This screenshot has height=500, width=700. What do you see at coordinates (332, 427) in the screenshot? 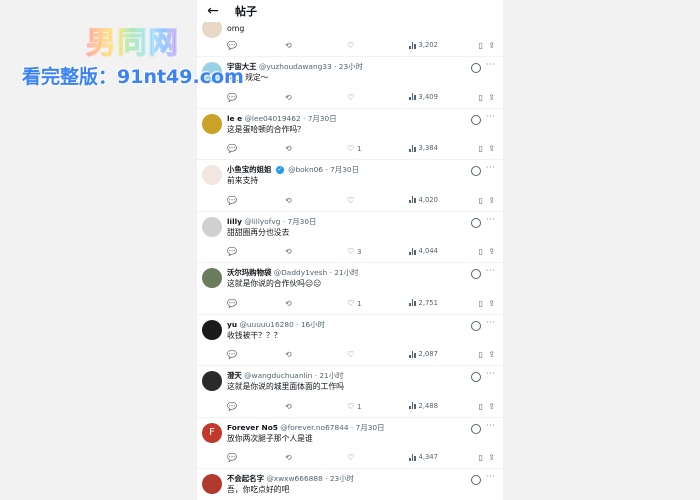
I see `author-handle-and-time: @forever.no67844 · 7月30日` at bounding box center [332, 427].